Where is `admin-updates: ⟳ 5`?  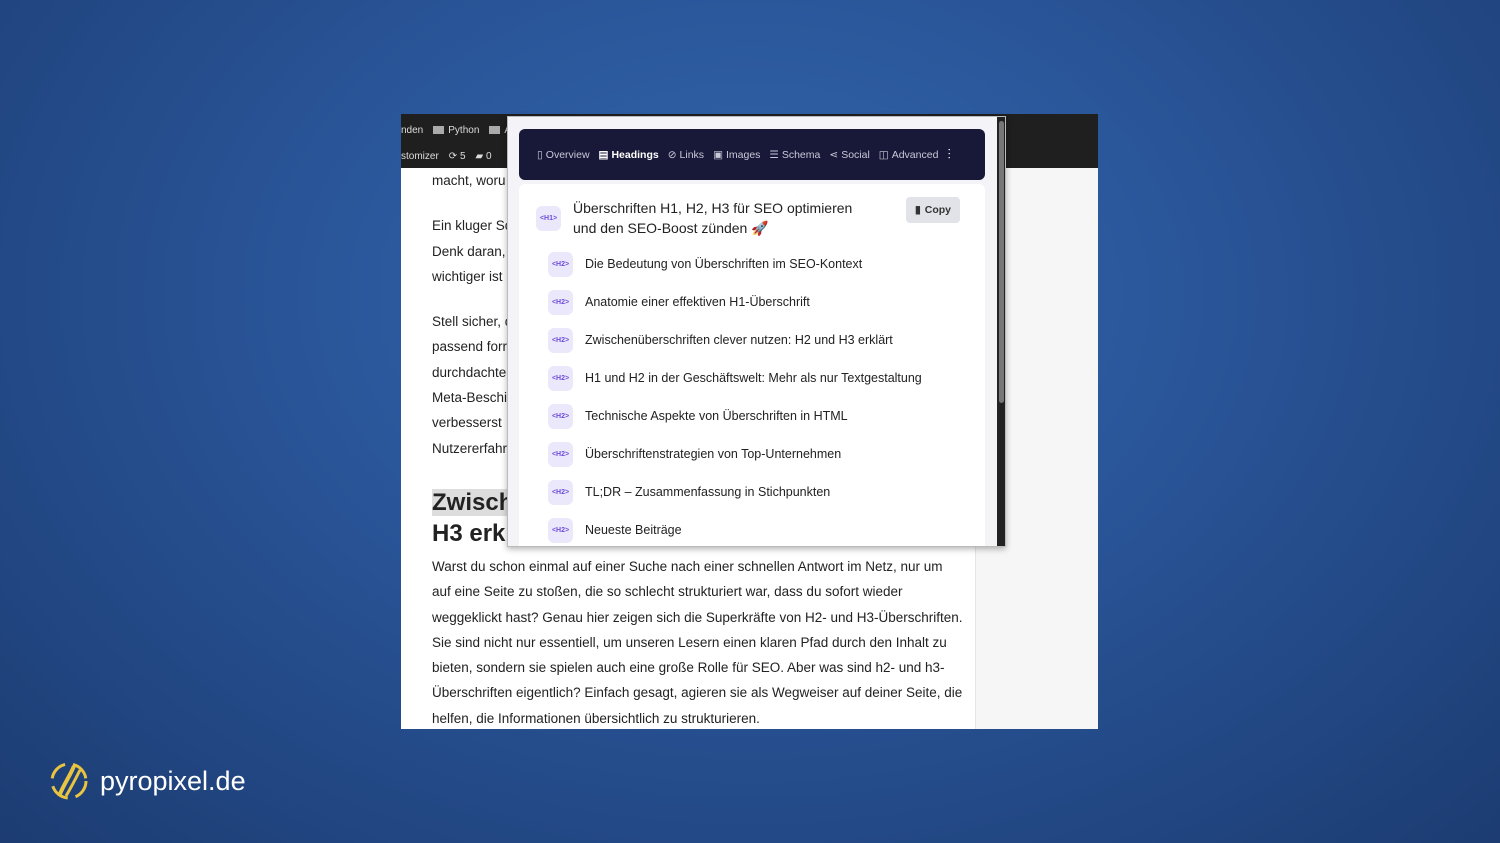 admin-updates: ⟳ 5 is located at coordinates (457, 156).